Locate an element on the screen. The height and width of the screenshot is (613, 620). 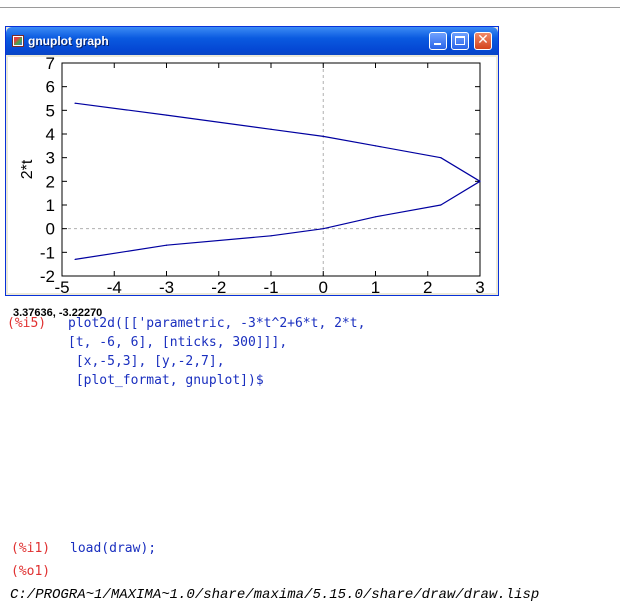
input-i5-line-2: [t, -6, 6], [nticks, 300]]], is located at coordinates (177, 342).